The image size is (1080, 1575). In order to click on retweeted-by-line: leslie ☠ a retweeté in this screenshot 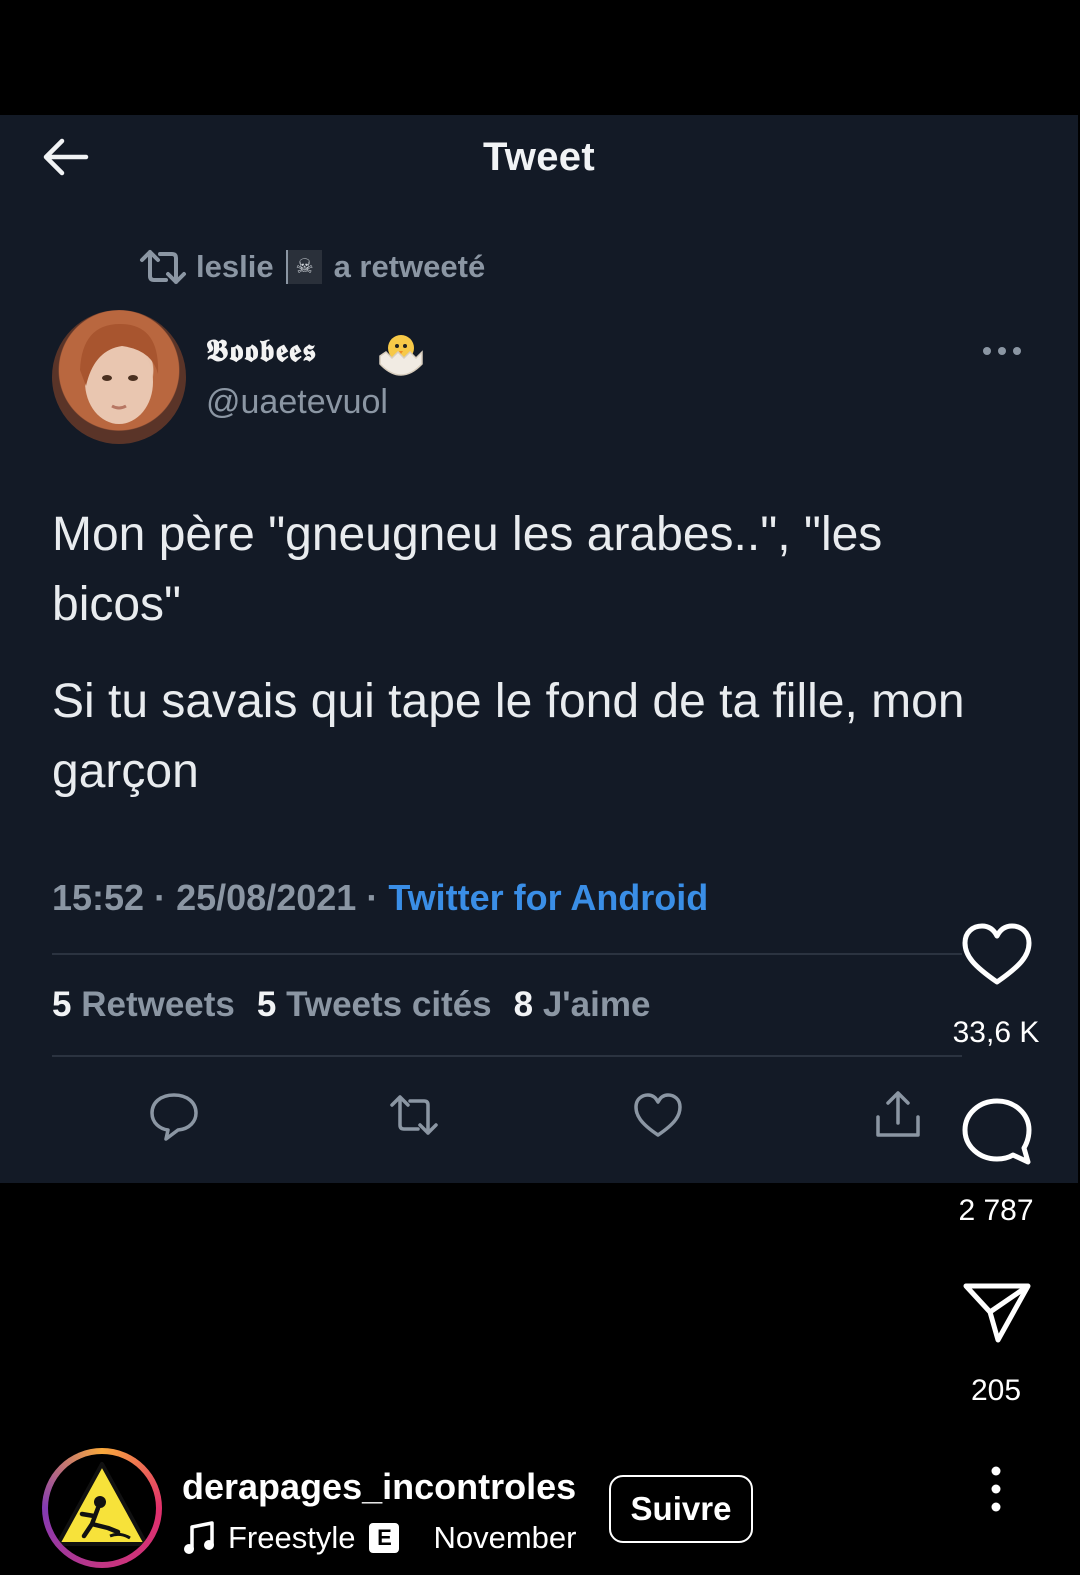, I will do `click(311, 267)`.